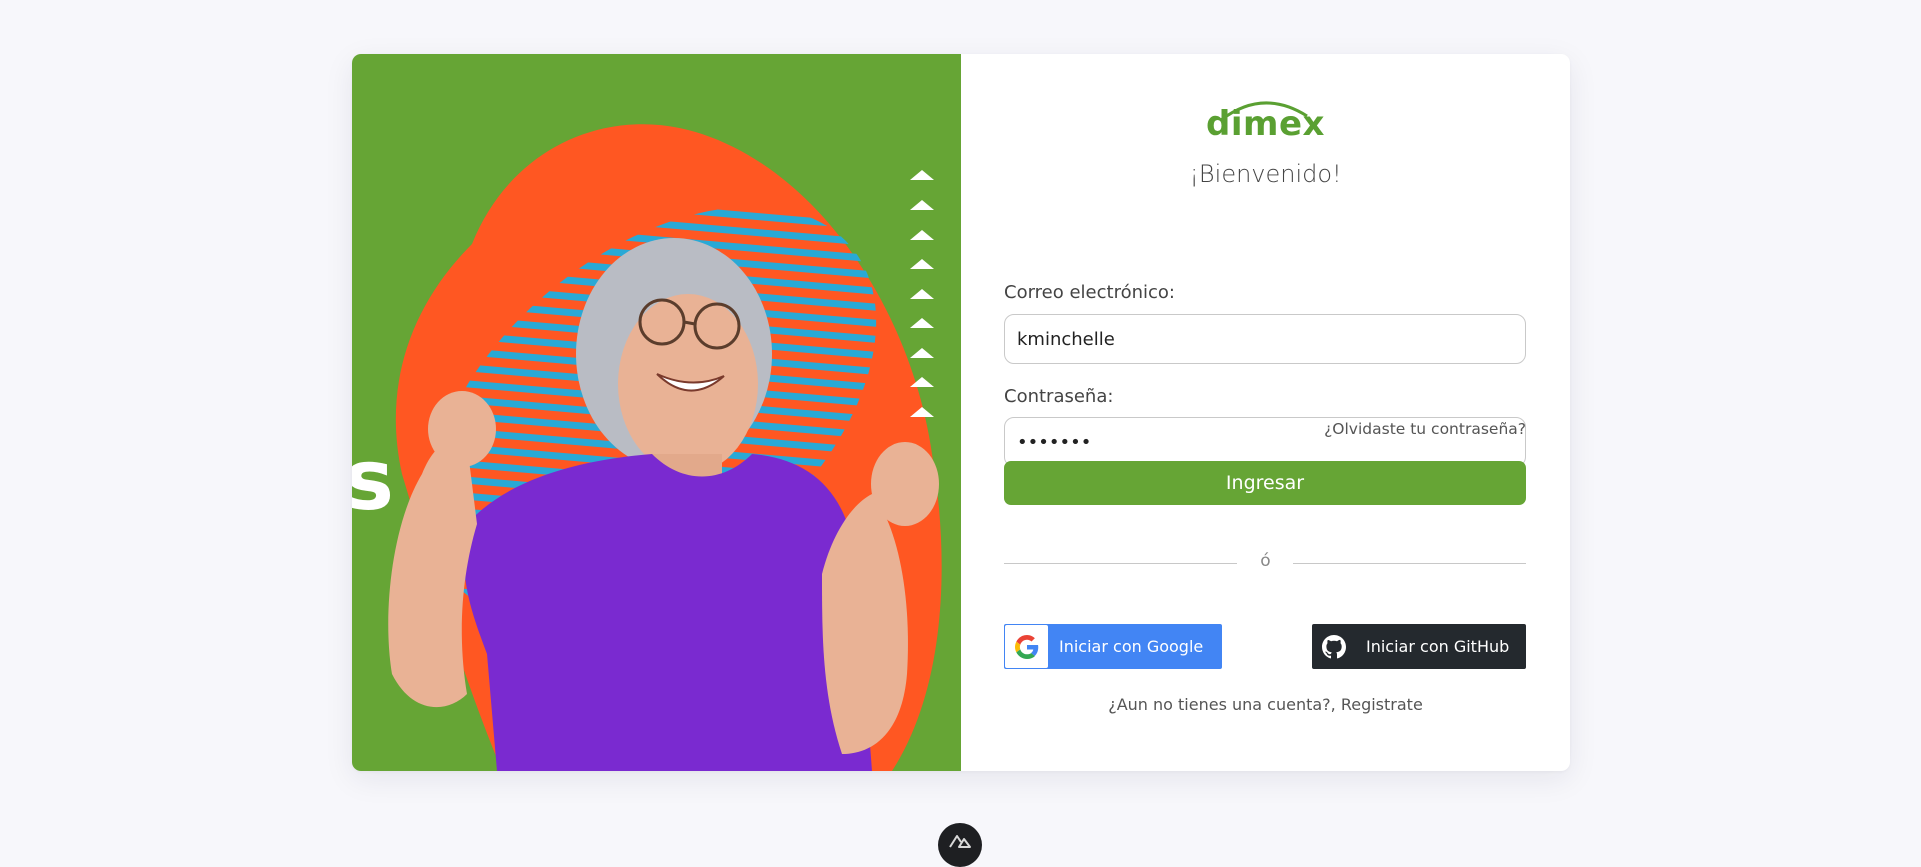 The image size is (1921, 867). I want to click on nuxt-devtools-button, so click(960, 845).